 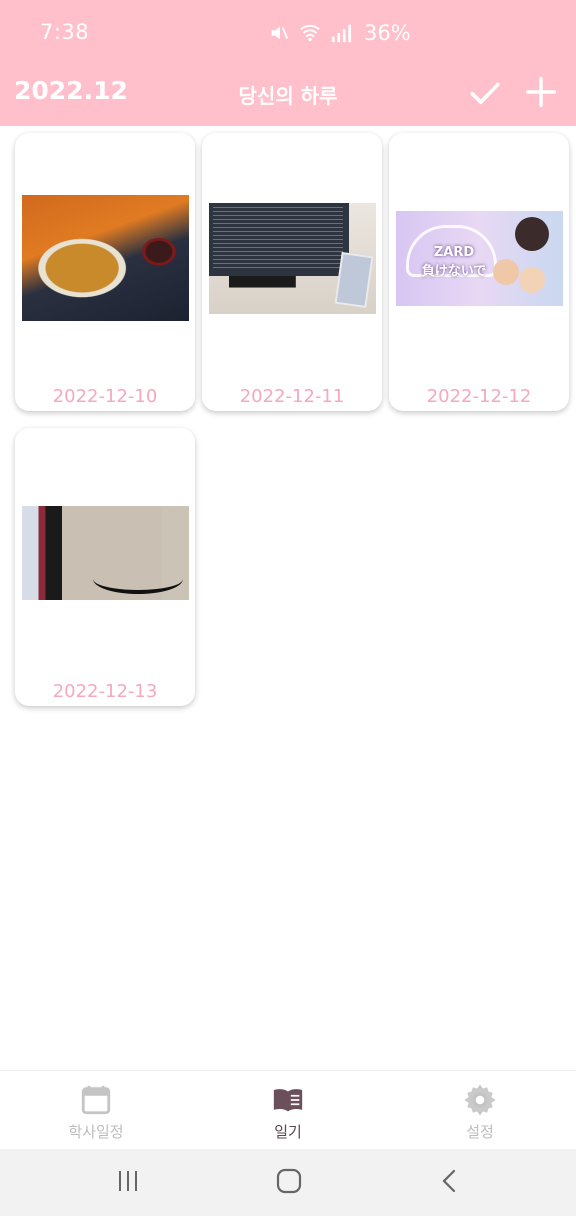 What do you see at coordinates (105, 258) in the screenshot?
I see `food-photo` at bounding box center [105, 258].